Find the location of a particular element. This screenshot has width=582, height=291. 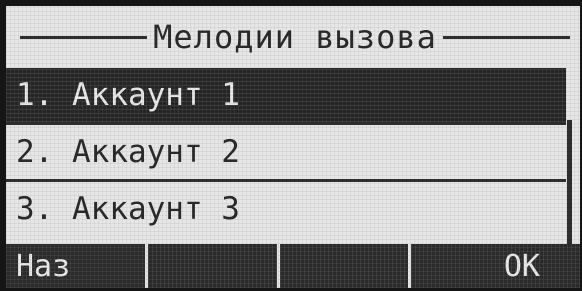

softkey-back-button: Наз is located at coordinates (75, 266).